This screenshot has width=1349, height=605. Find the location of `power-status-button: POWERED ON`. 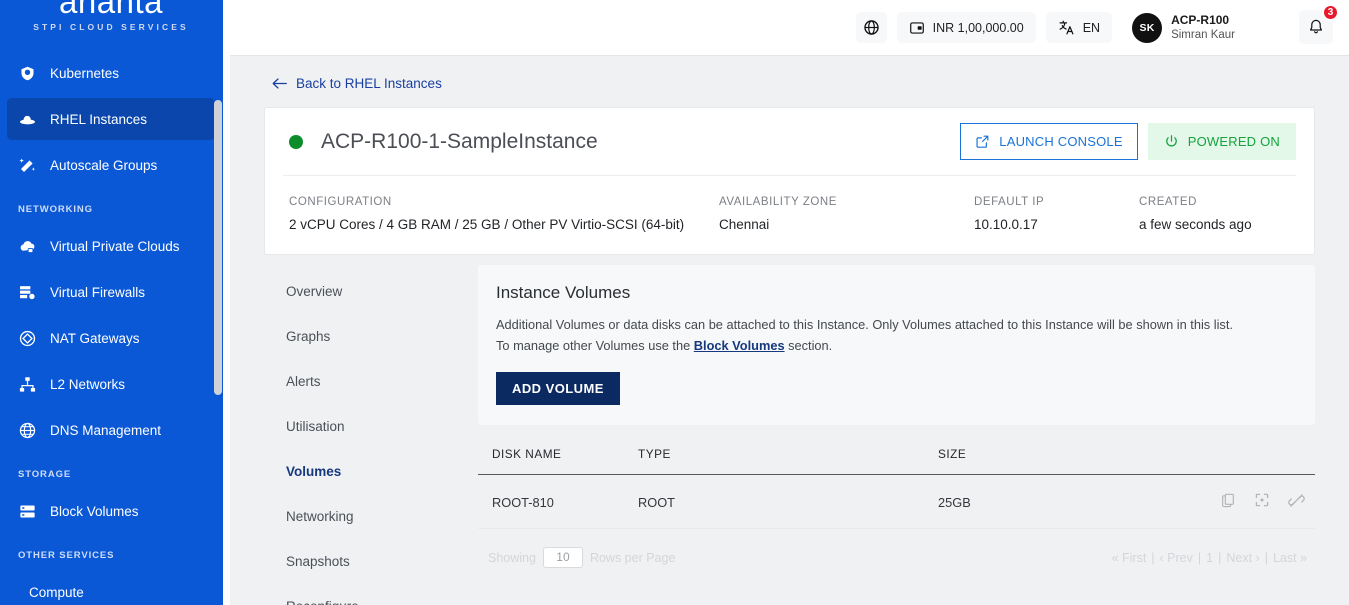

power-status-button: POWERED ON is located at coordinates (1221, 141).